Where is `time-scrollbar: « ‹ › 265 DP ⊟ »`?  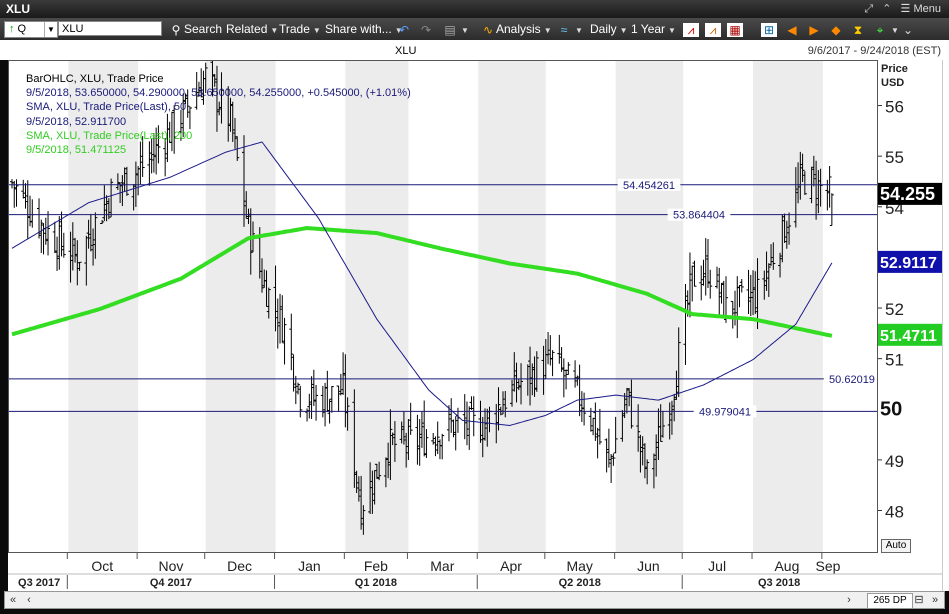
time-scrollbar: « ‹ › 265 DP ⊟ » is located at coordinates (474, 600).